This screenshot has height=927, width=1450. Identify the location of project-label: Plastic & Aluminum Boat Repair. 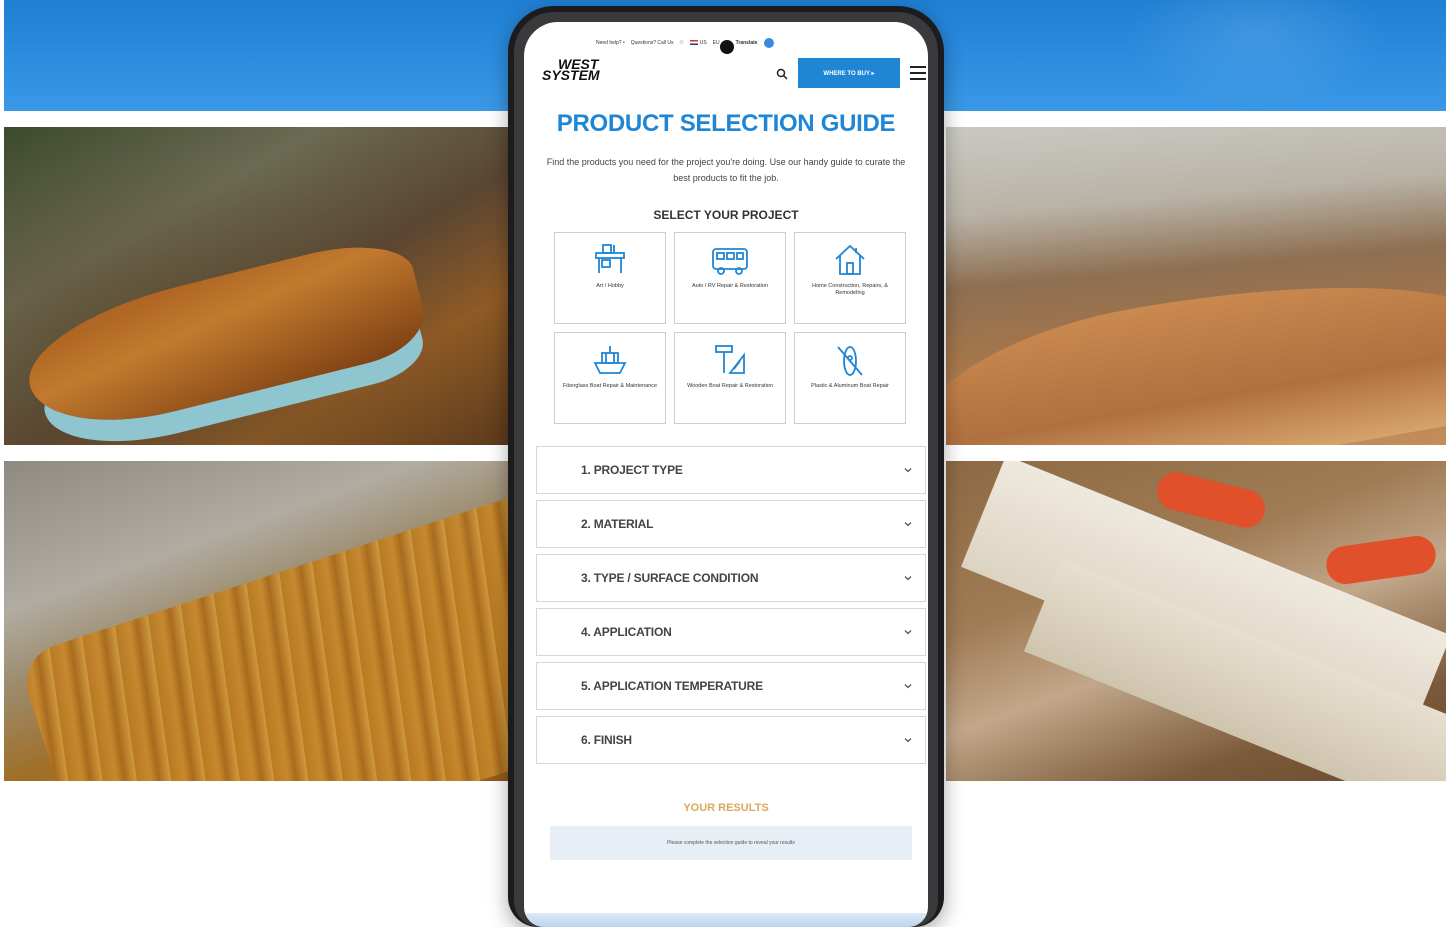
(850, 386).